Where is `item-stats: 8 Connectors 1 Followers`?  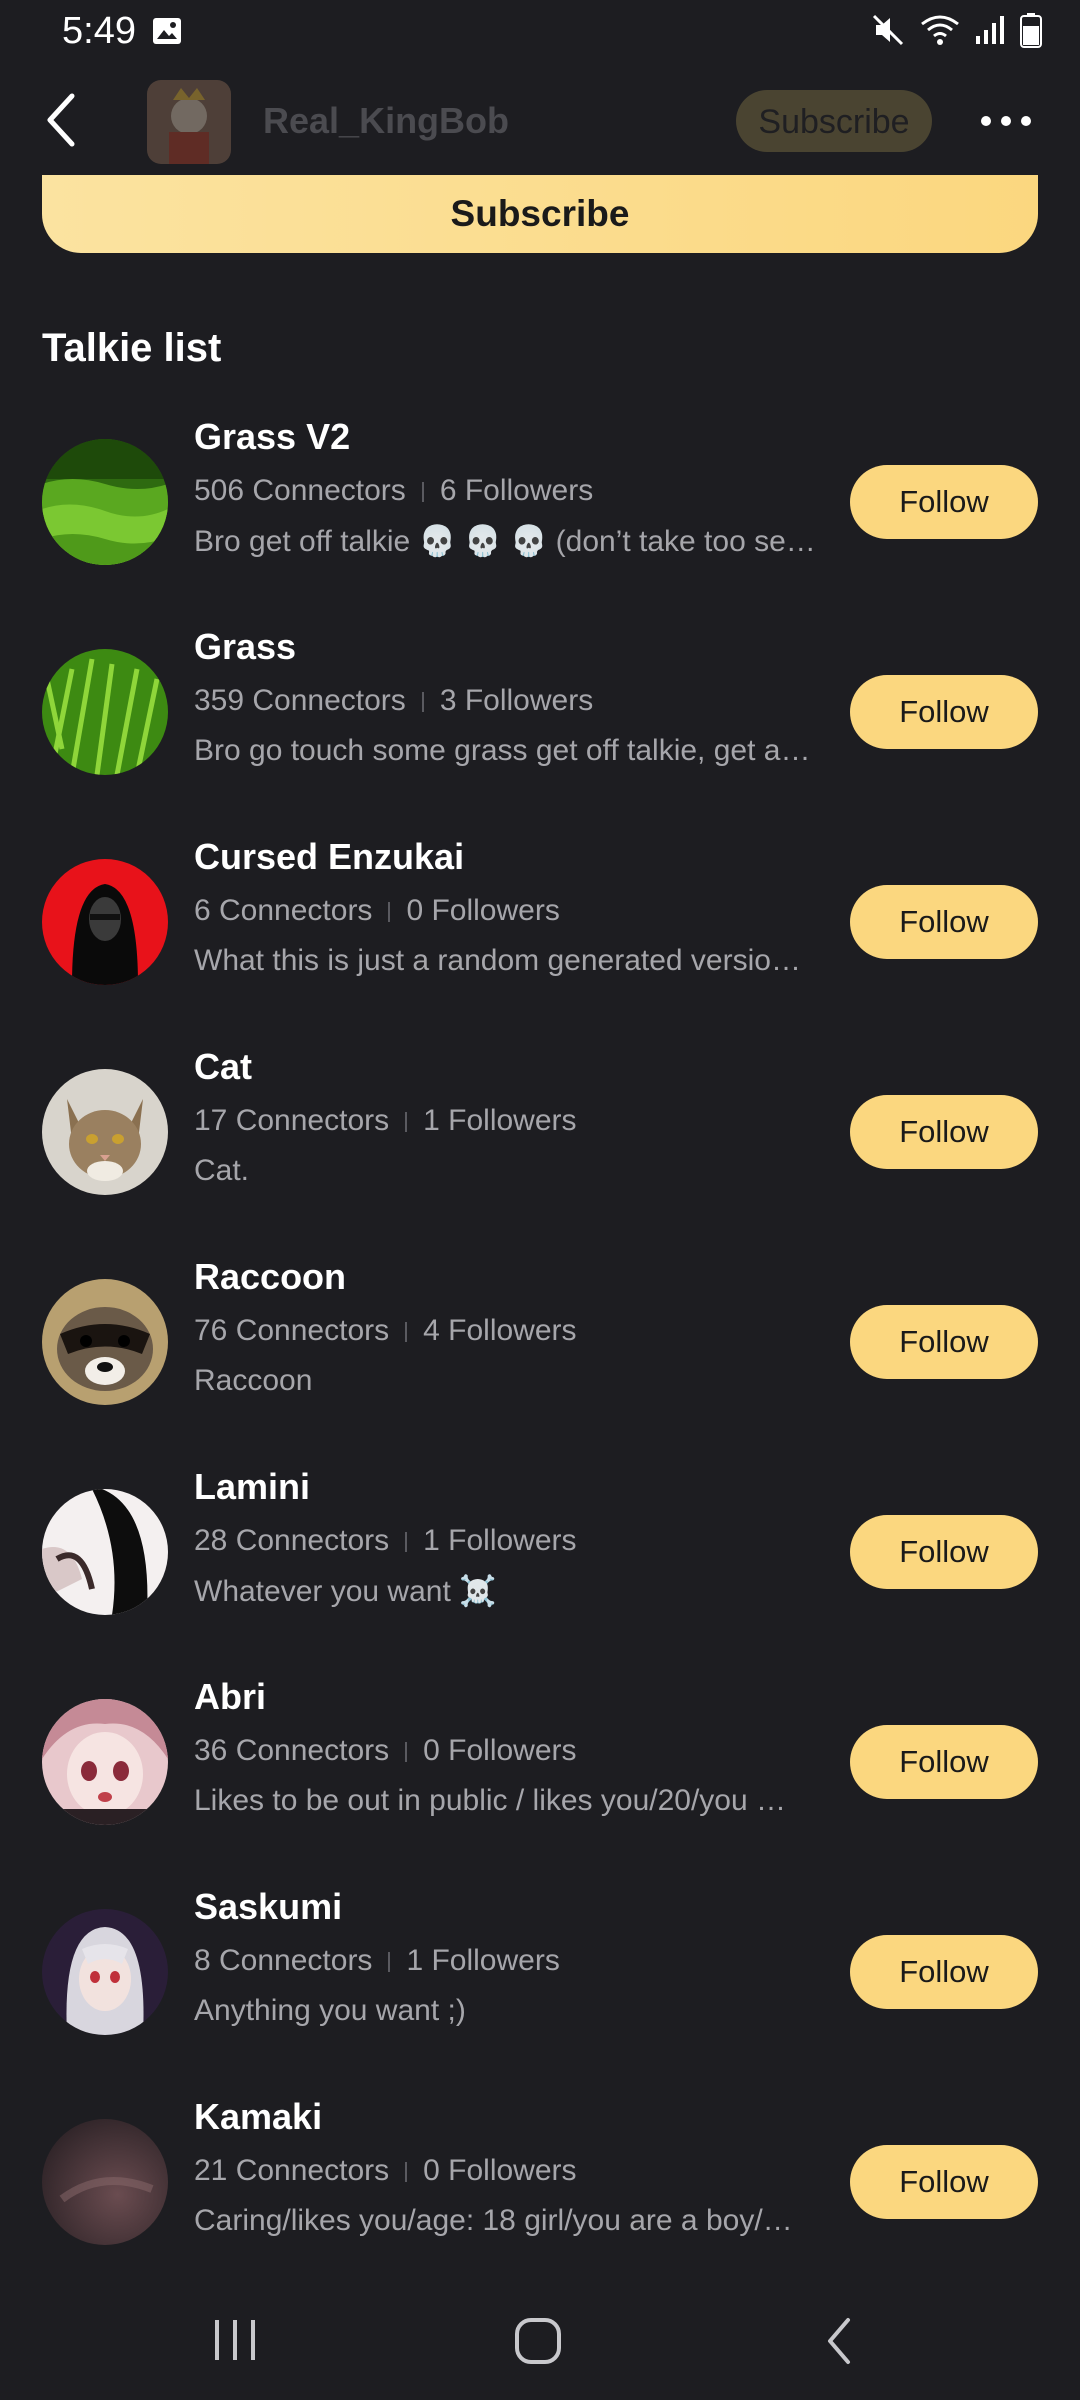
item-stats: 8 Connectors 1 Followers is located at coordinates (377, 1961).